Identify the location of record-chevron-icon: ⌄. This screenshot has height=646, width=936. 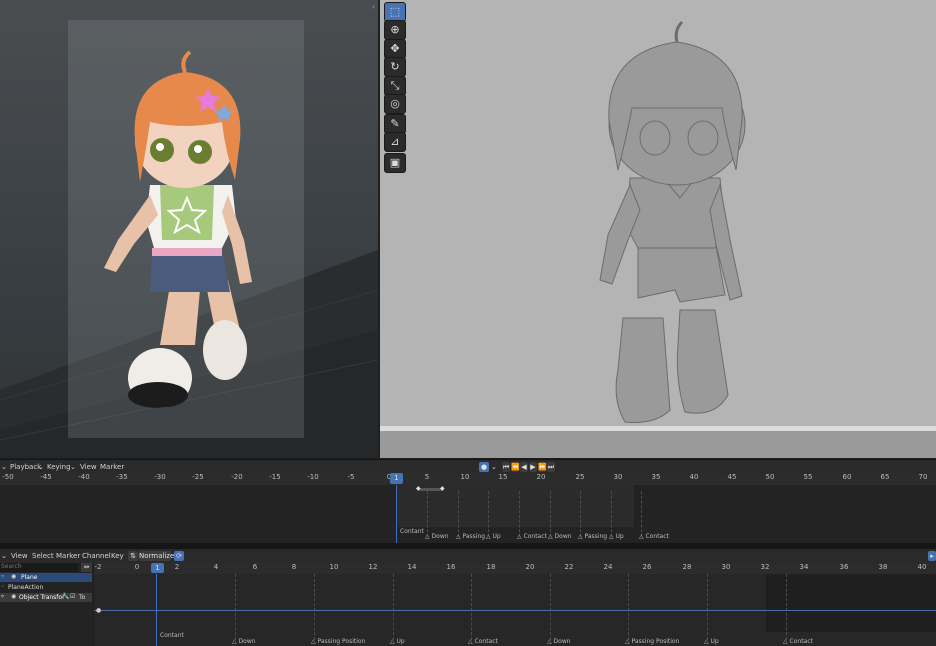
(494, 467).